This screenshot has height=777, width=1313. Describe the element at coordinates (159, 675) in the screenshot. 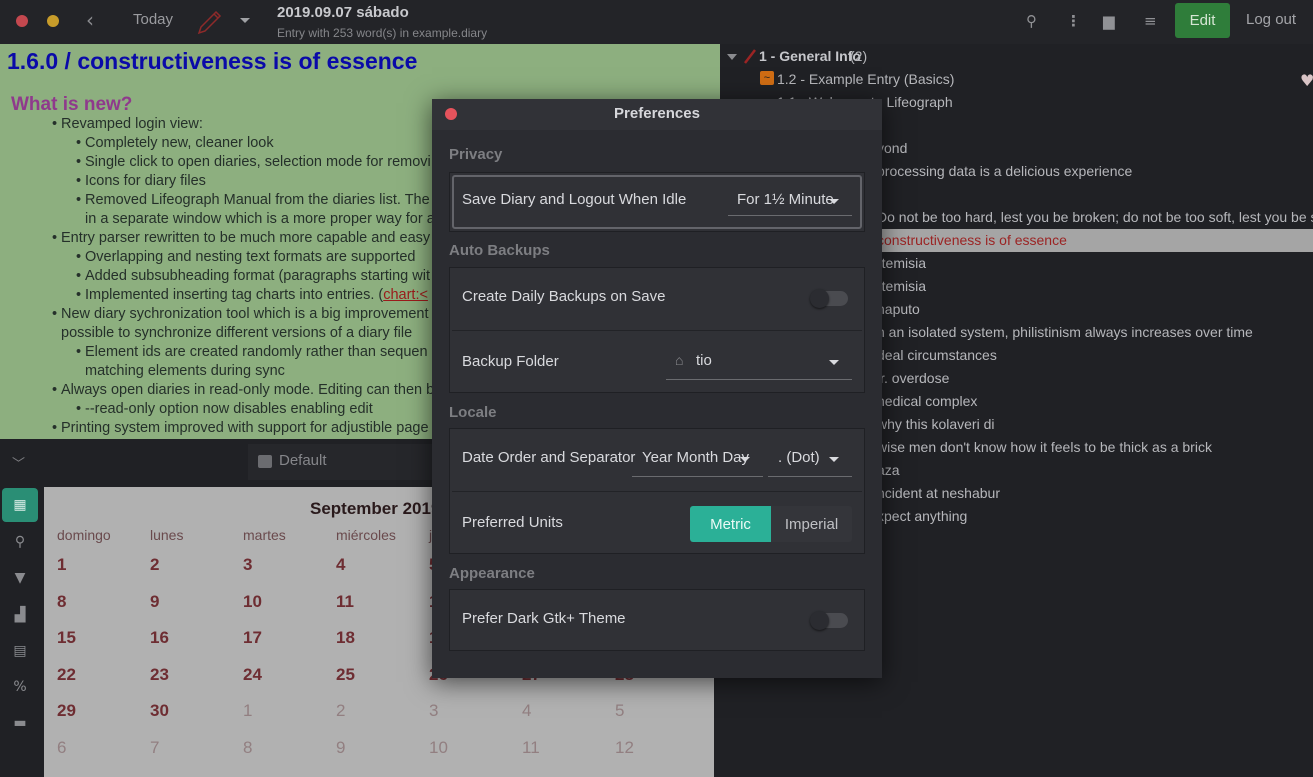

I see `calendar-day: 23` at that location.